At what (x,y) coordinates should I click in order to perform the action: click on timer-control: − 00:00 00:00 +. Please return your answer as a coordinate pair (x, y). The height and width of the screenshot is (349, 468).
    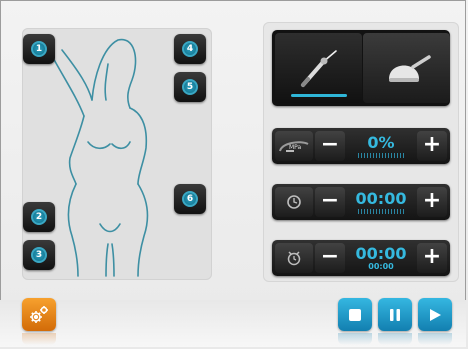
    Looking at the image, I should click on (361, 258).